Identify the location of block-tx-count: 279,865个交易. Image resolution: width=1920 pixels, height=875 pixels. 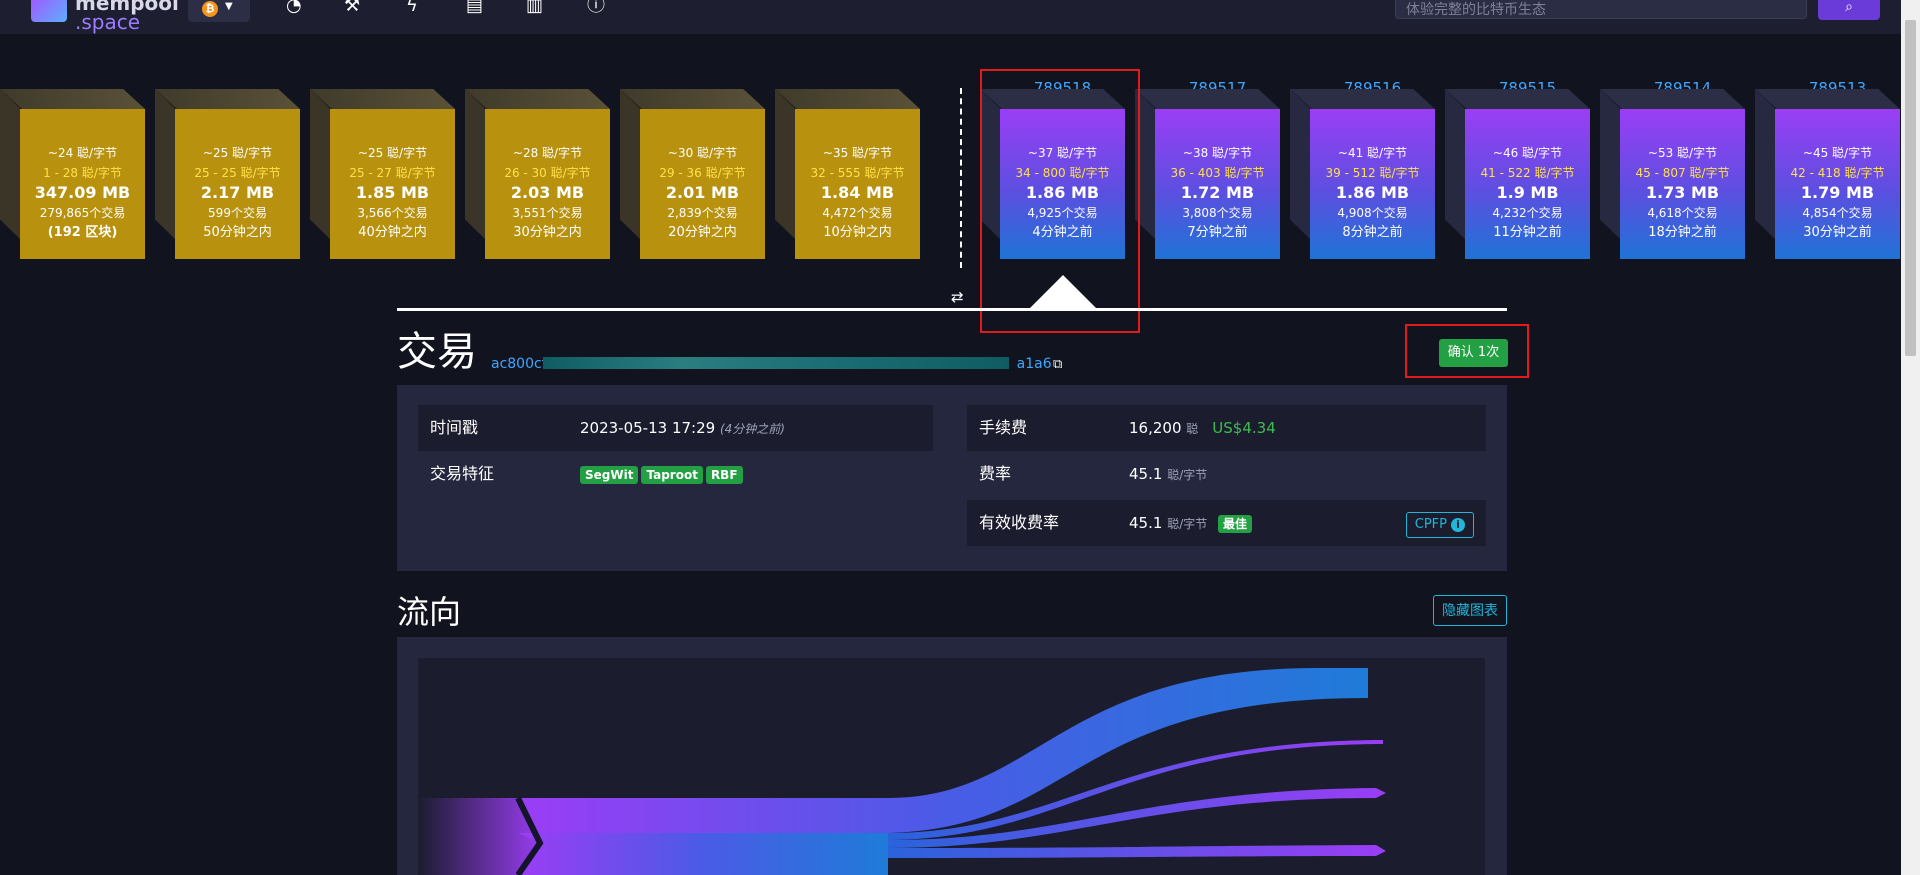
(82, 213).